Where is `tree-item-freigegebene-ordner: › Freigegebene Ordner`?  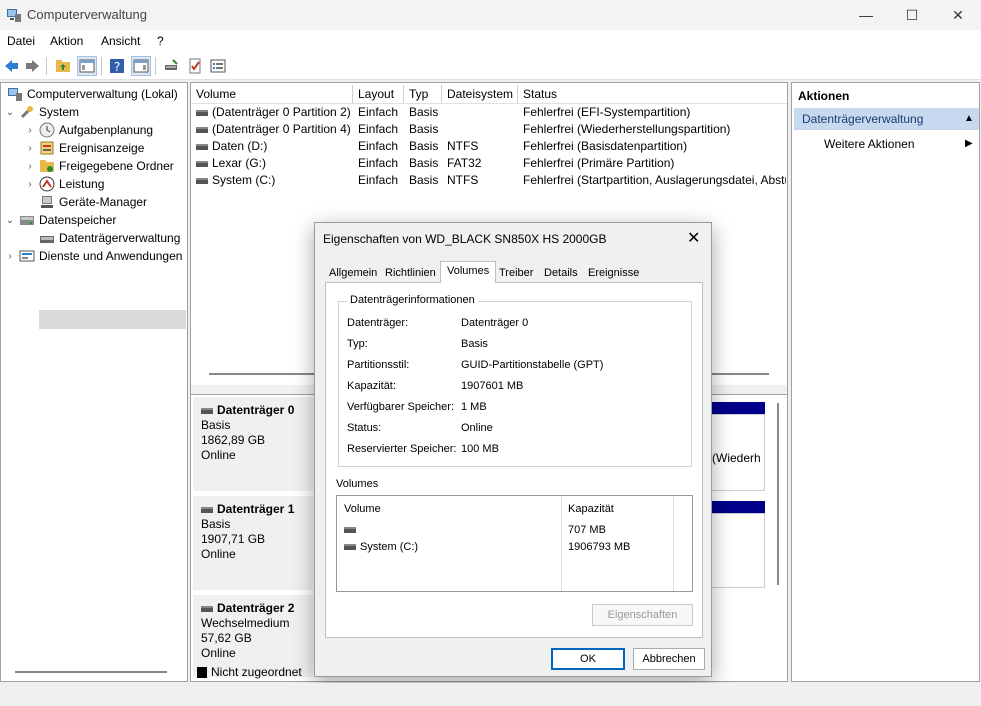 tree-item-freigegebene-ordner: › Freigegebene Ordner is located at coordinates (99, 166).